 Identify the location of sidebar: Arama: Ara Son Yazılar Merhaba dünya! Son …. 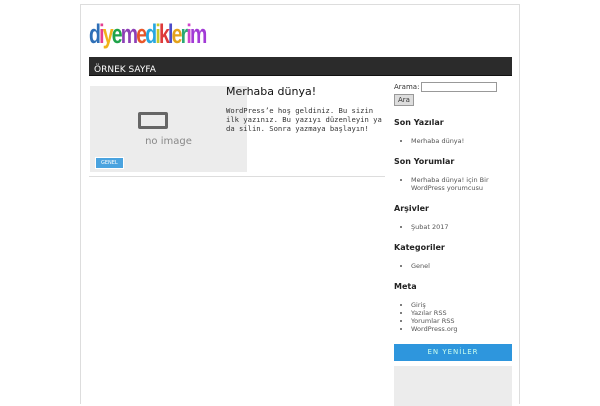
(453, 207).